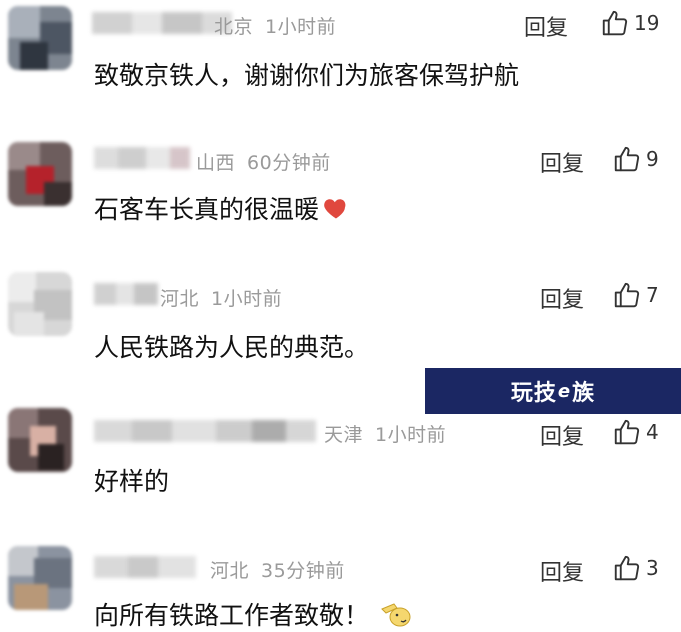 Image resolution: width=681 pixels, height=632 pixels. What do you see at coordinates (629, 23) in the screenshot?
I see `like-button: 19` at bounding box center [629, 23].